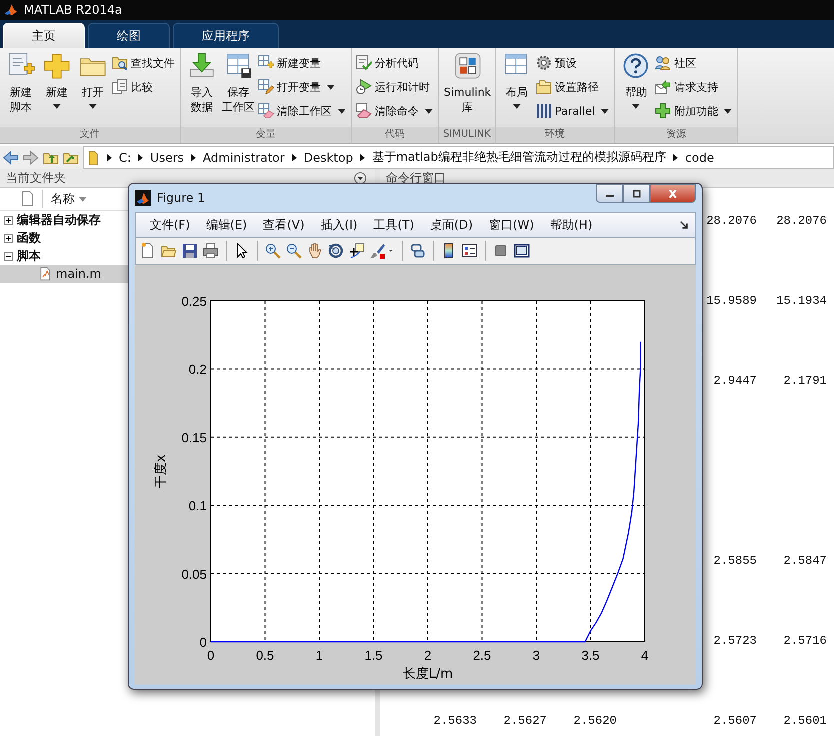 The width and height of the screenshot is (834, 736). Describe the element at coordinates (511, 225) in the screenshot. I see `menu-item: 窗口(W)` at that location.